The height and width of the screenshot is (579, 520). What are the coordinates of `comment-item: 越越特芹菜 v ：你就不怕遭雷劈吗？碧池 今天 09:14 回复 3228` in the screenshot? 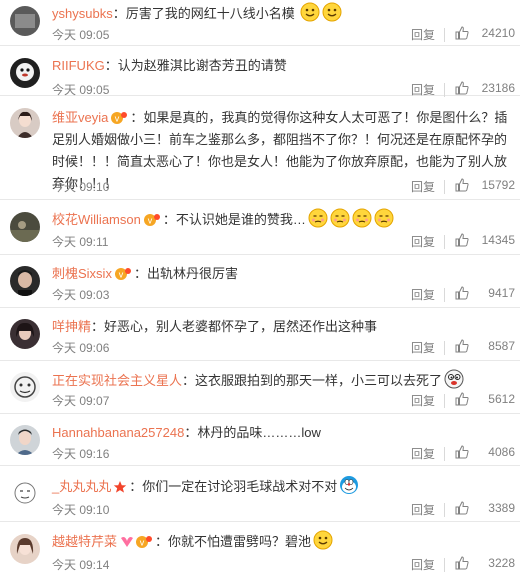 It's located at (260, 550).